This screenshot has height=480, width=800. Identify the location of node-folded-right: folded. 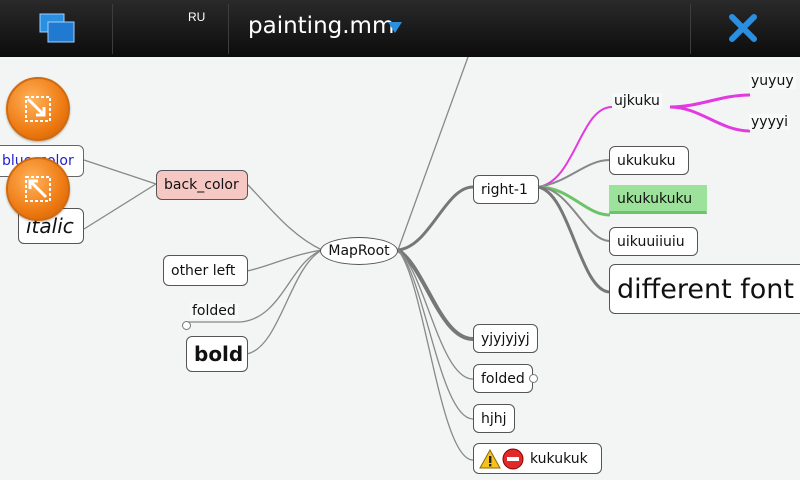
(503, 378).